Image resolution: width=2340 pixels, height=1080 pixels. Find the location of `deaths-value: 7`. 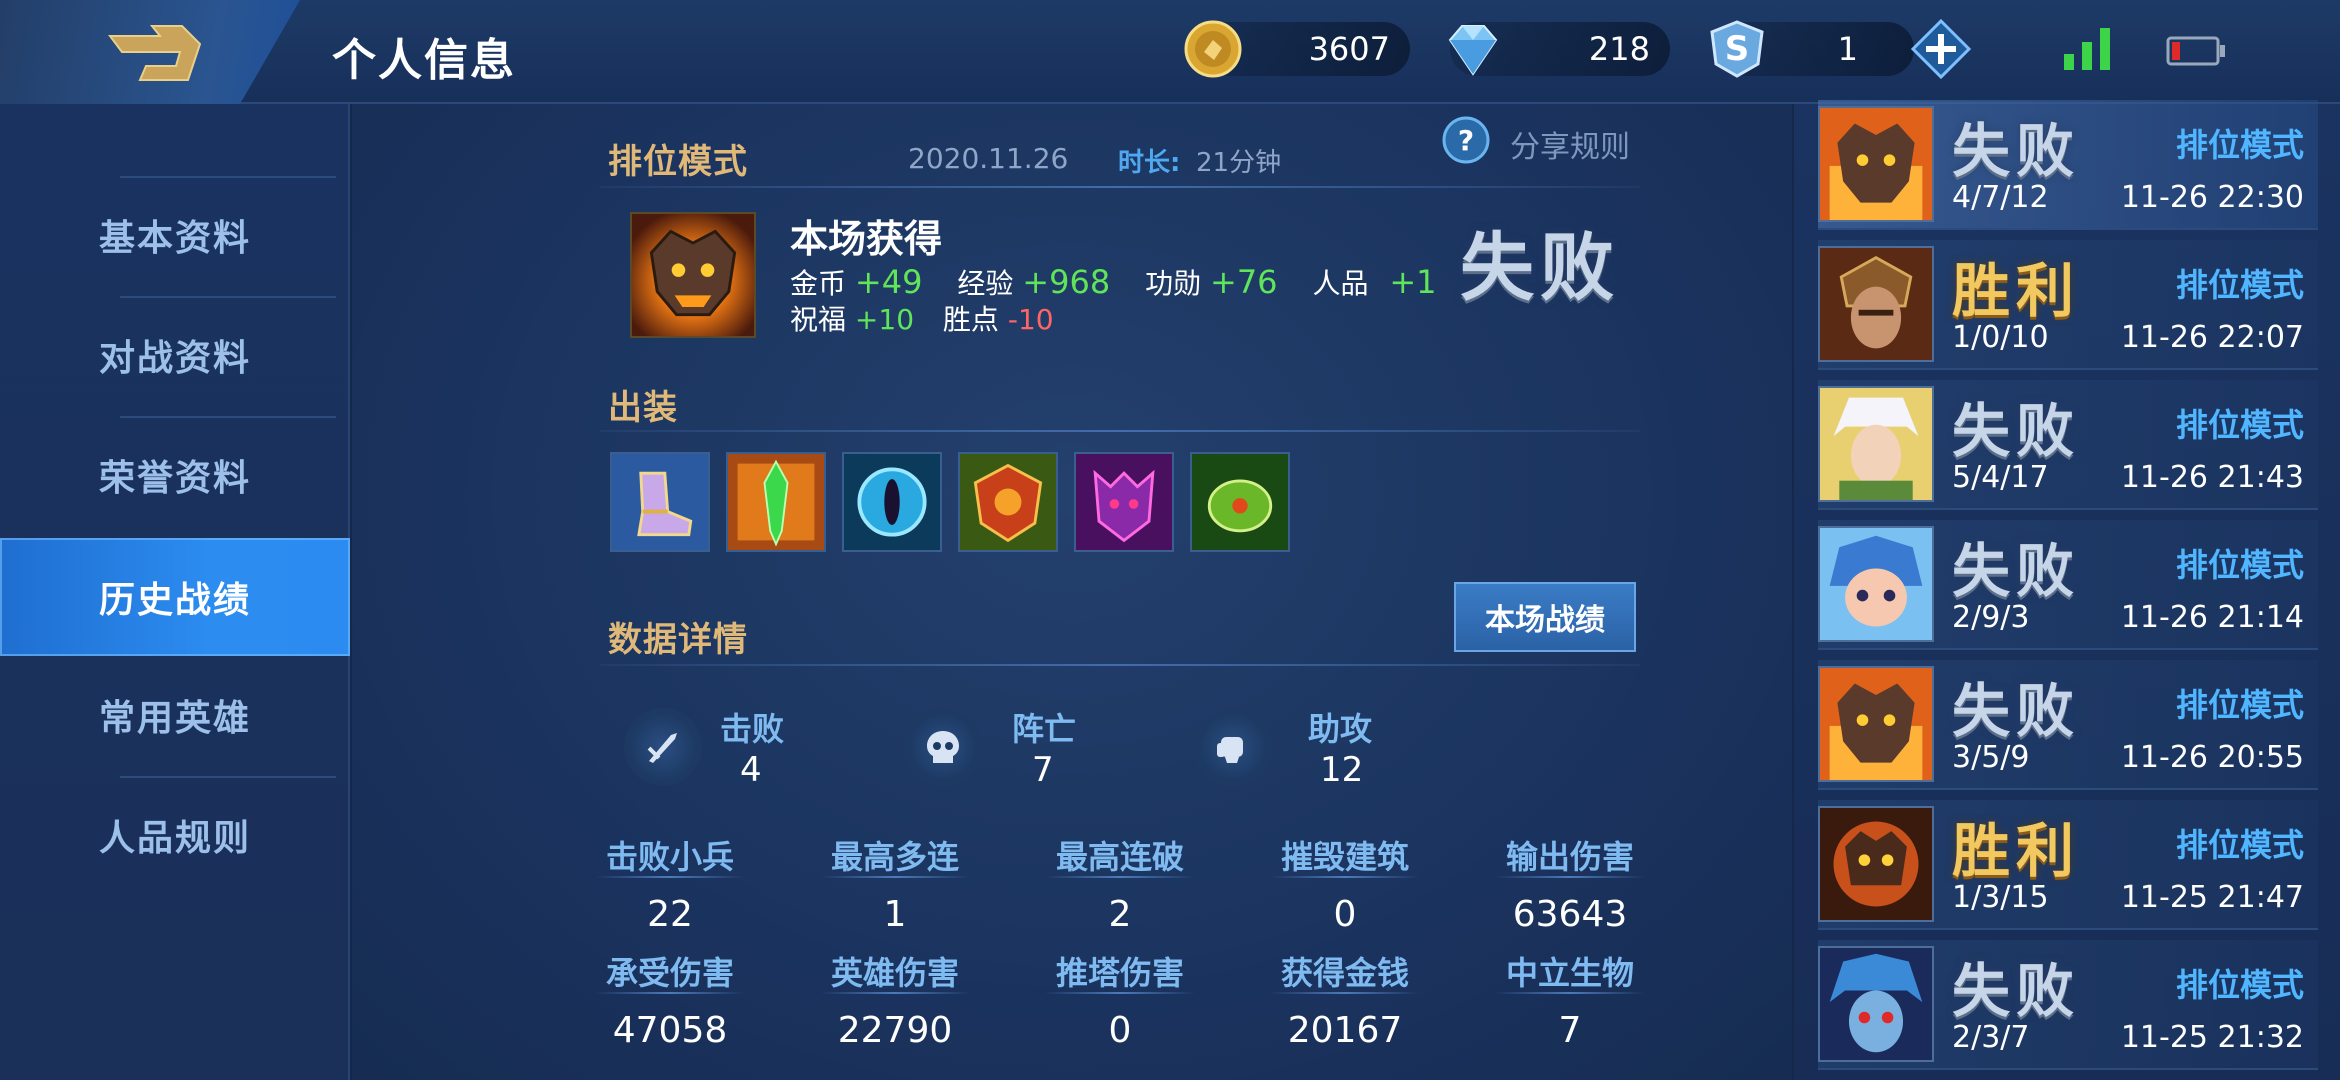

deaths-value: 7 is located at coordinates (1043, 770).